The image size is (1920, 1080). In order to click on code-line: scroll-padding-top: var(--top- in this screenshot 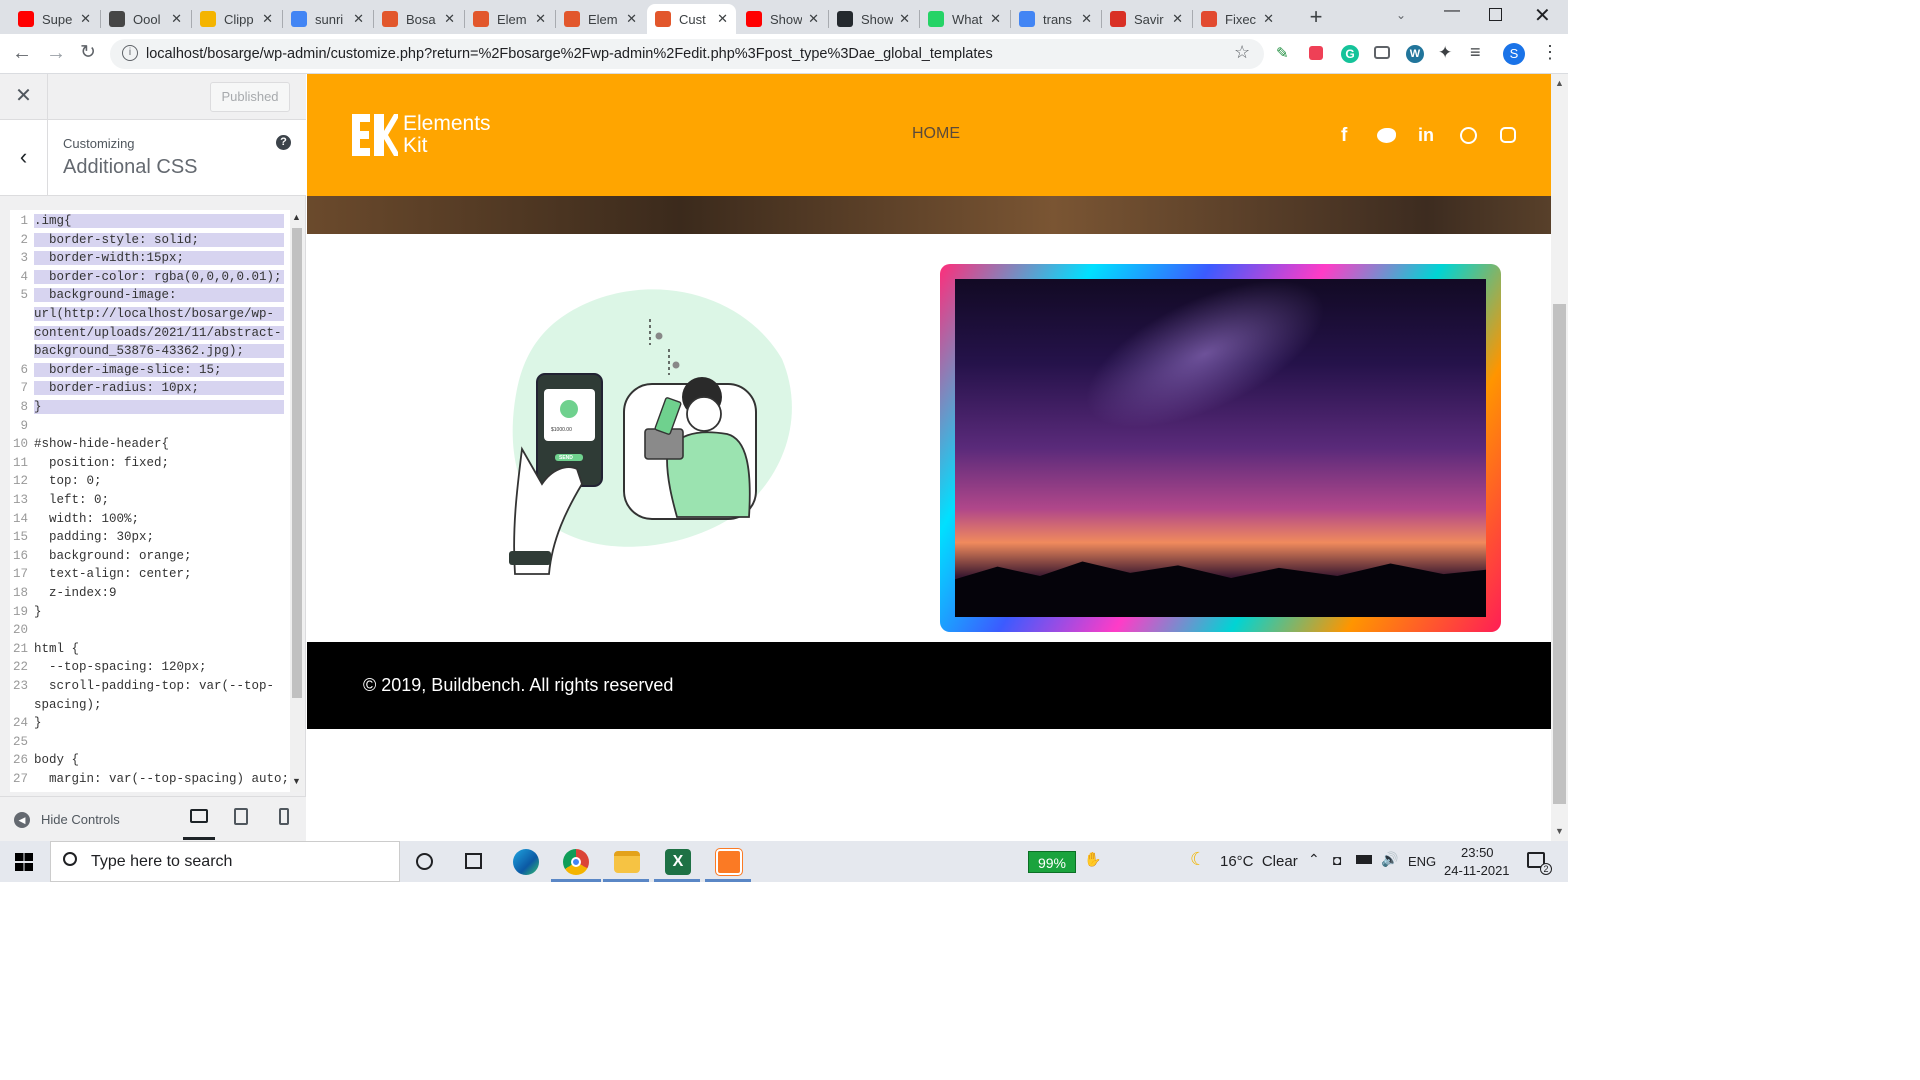, I will do `click(159, 686)`.